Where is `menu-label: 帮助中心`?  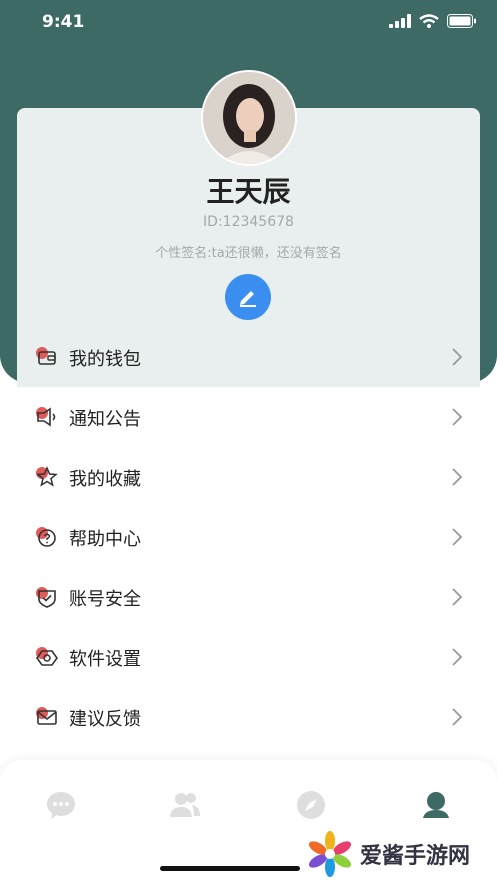 menu-label: 帮助中心 is located at coordinates (105, 539).